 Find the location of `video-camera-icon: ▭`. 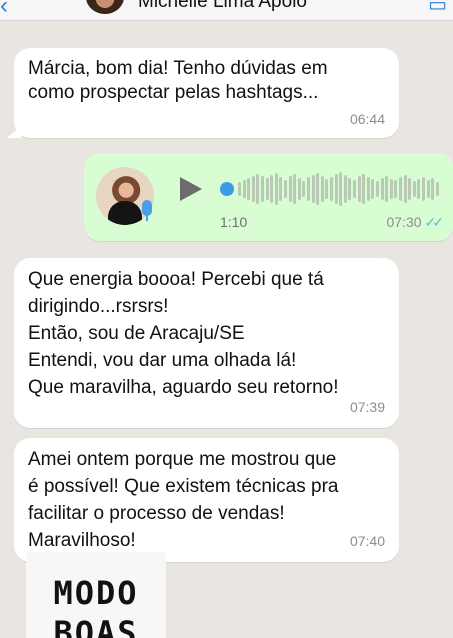

video-camera-icon: ▭ is located at coordinates (437, 8).